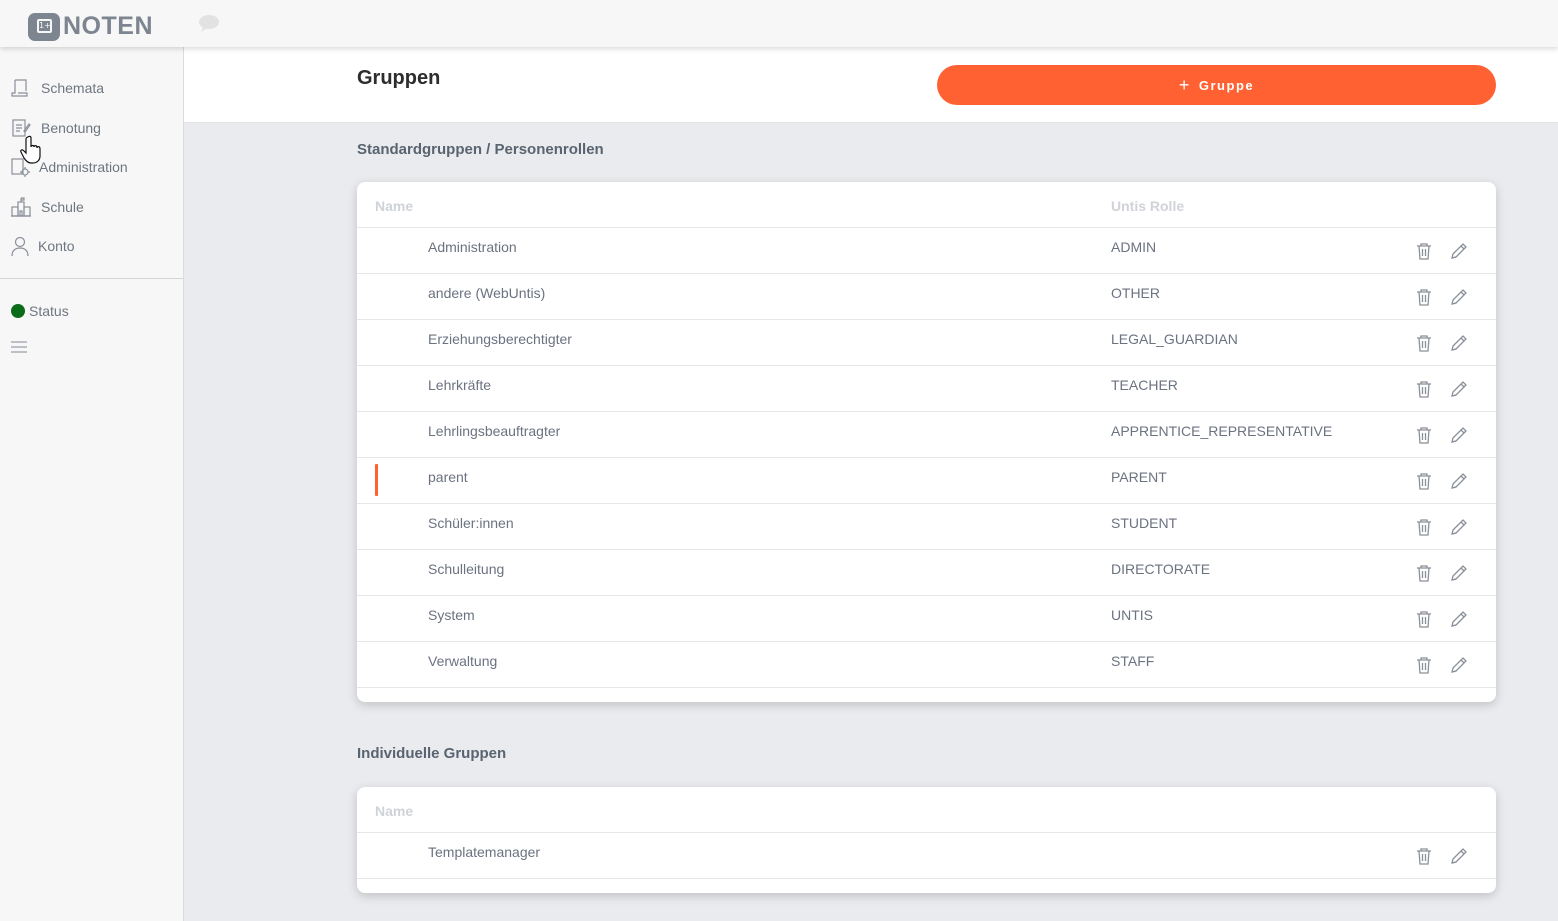  What do you see at coordinates (926, 810) in the screenshot?
I see `table-header: Name` at bounding box center [926, 810].